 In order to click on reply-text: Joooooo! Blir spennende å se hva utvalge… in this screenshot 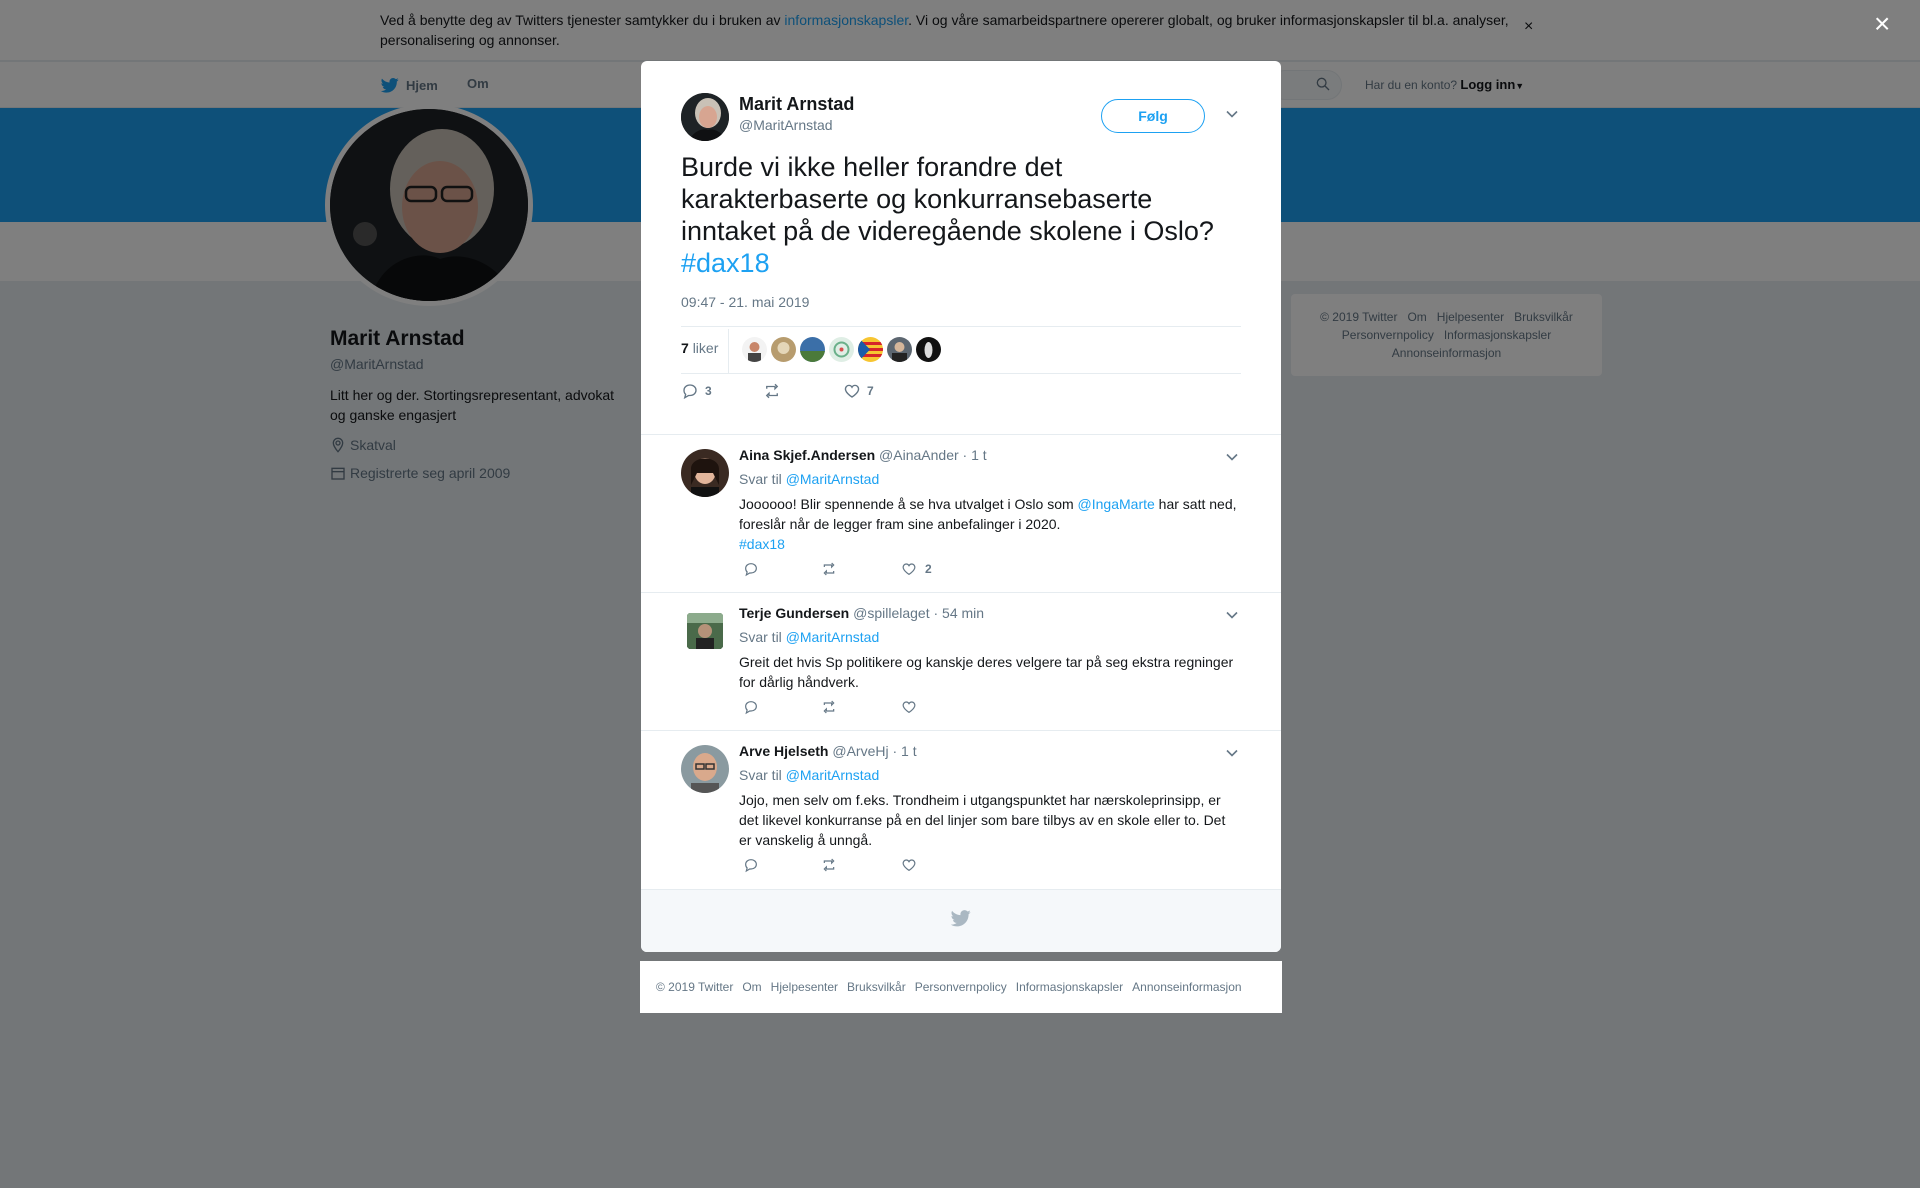, I will do `click(989, 524)`.